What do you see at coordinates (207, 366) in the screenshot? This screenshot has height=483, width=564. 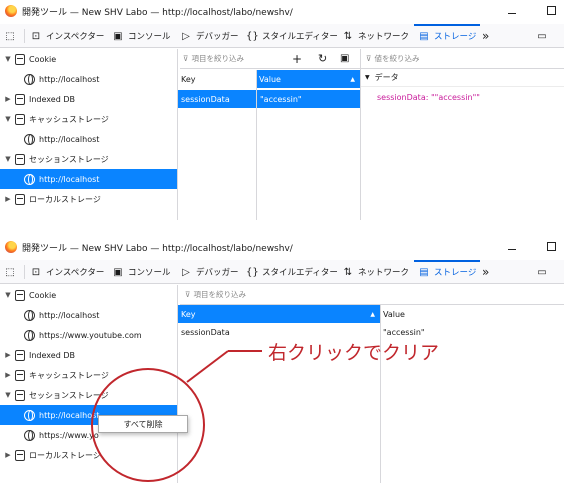 I see `callout-line` at bounding box center [207, 366].